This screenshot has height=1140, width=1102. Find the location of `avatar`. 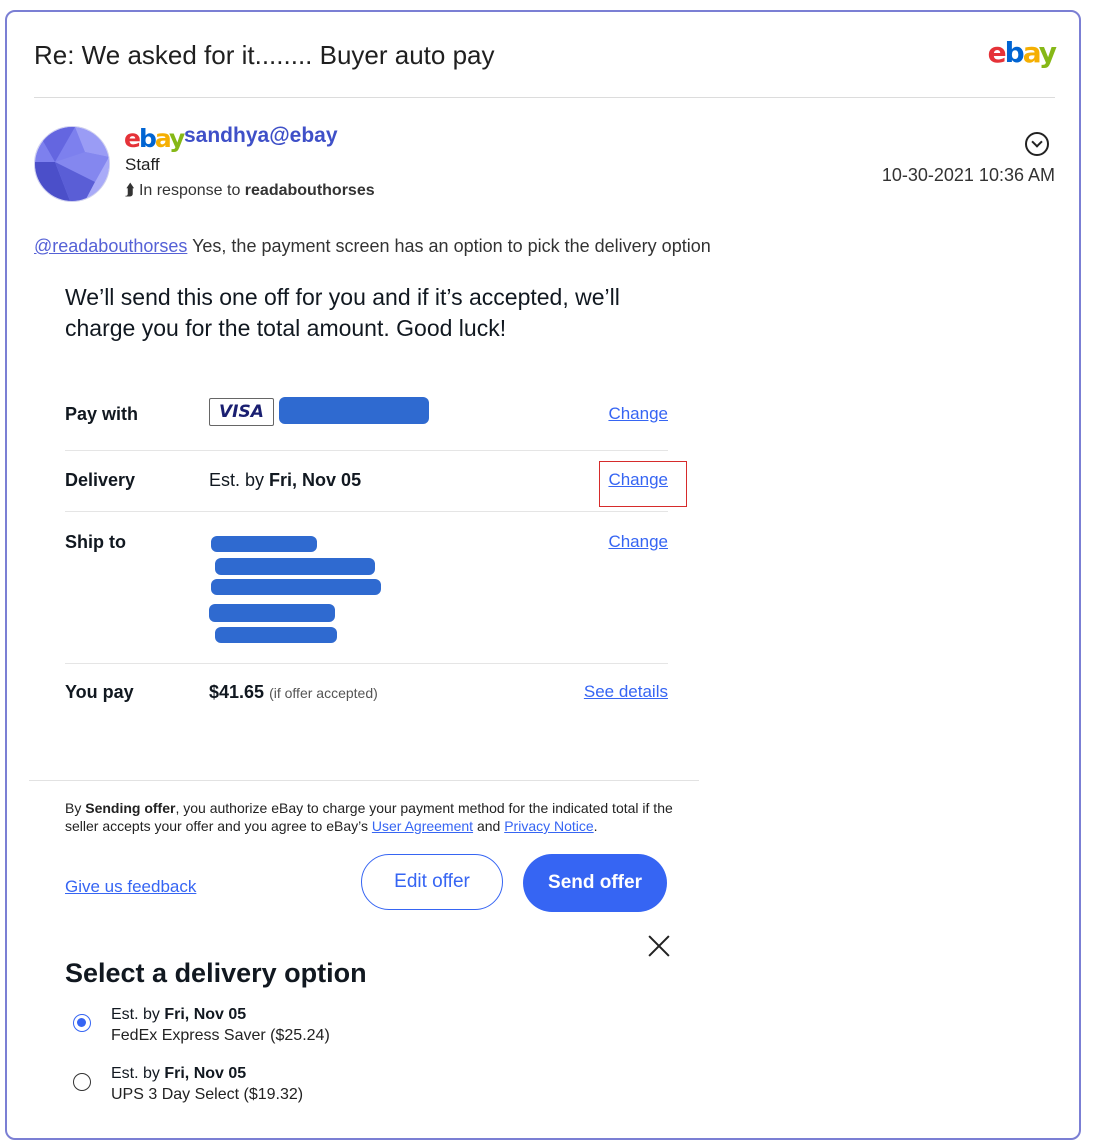

avatar is located at coordinates (72, 164).